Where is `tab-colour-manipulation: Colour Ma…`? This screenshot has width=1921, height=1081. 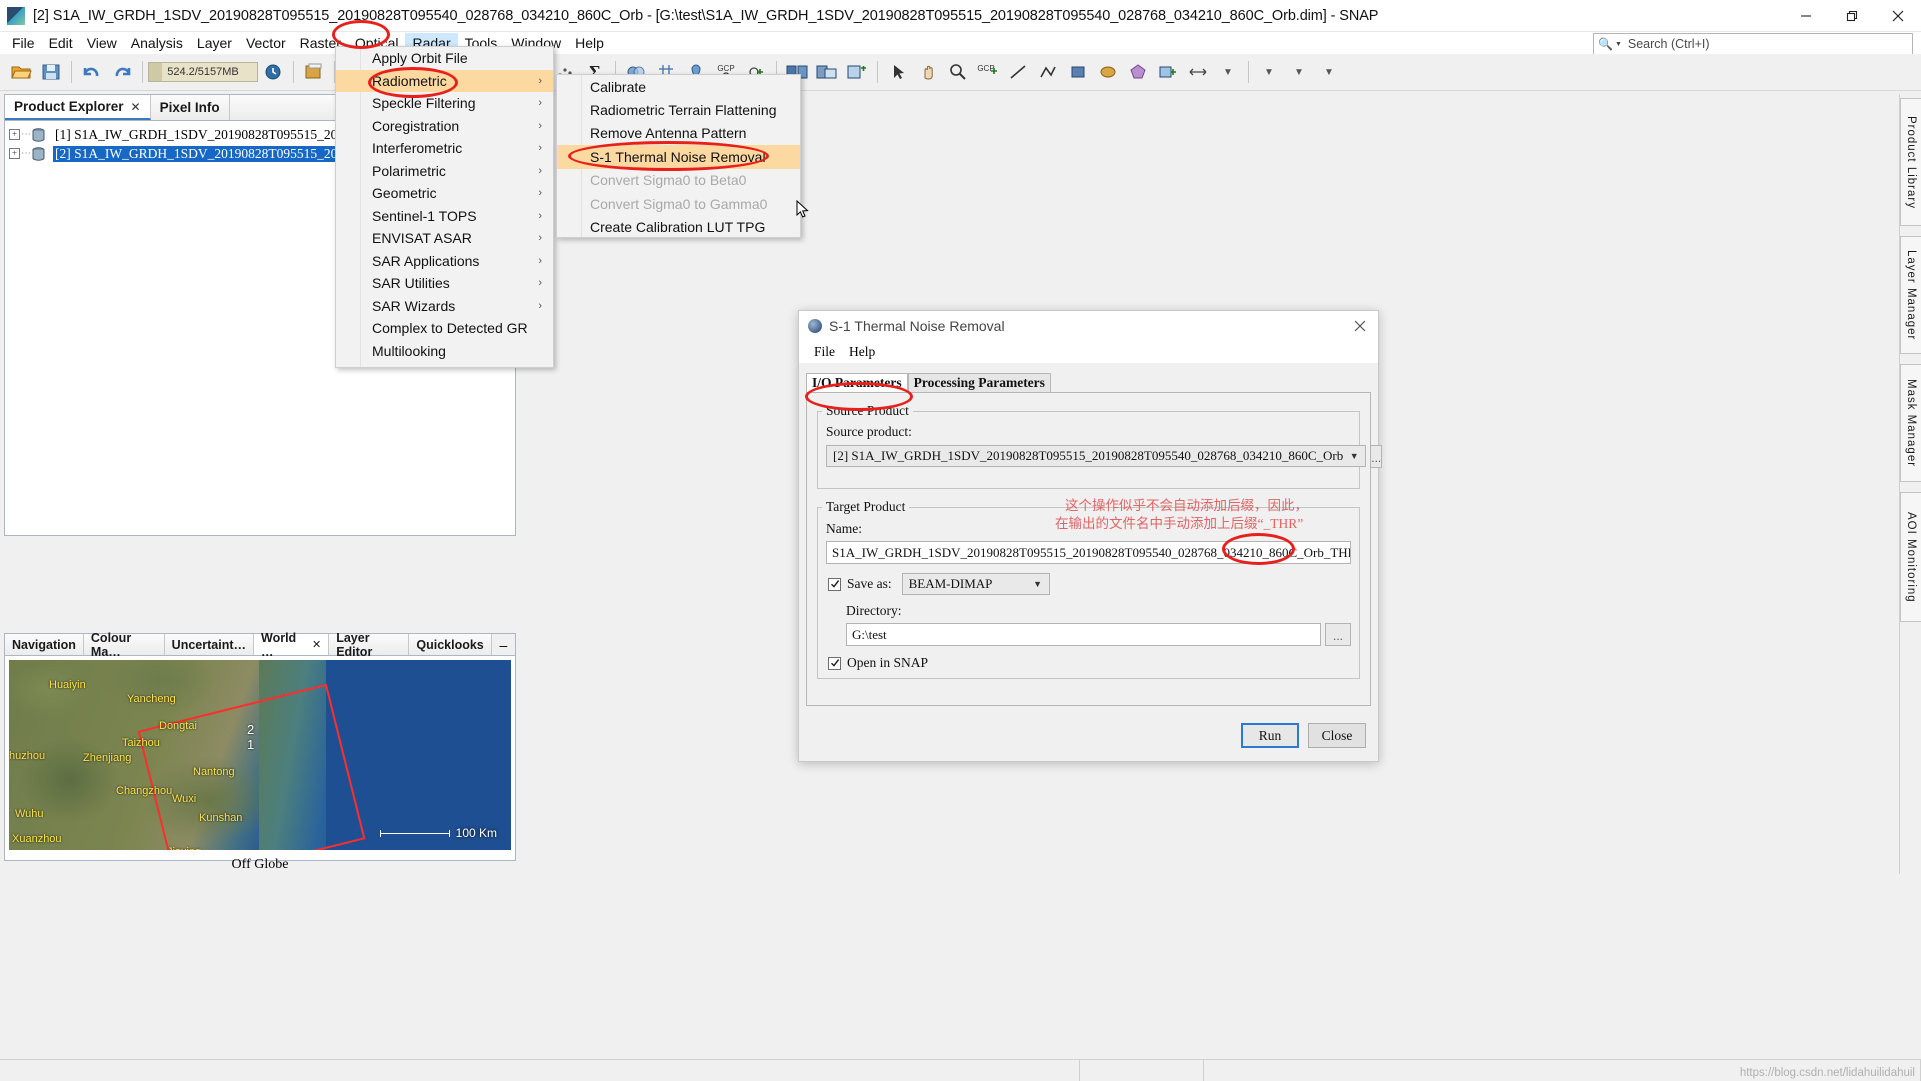 tab-colour-manipulation: Colour Ma… is located at coordinates (124, 645).